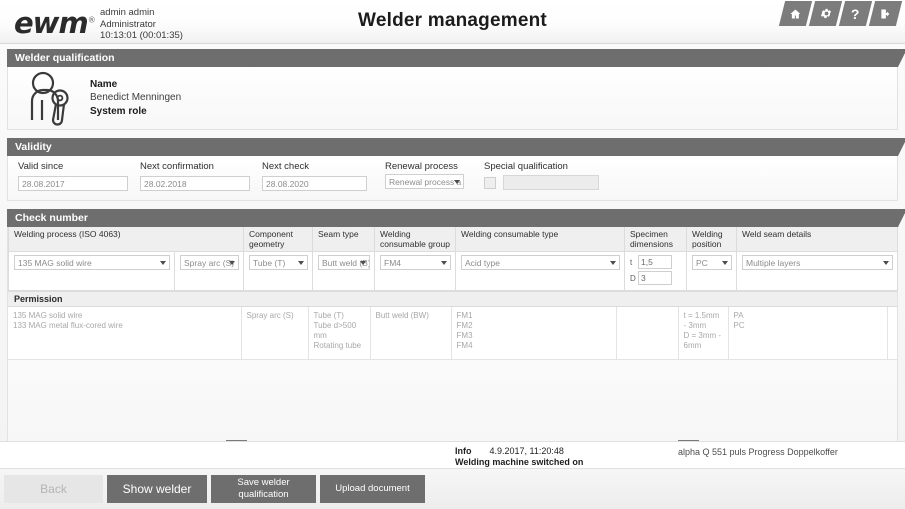 The height and width of the screenshot is (509, 905). I want to click on col-consumable-type: Welding consumable type, so click(540, 239).